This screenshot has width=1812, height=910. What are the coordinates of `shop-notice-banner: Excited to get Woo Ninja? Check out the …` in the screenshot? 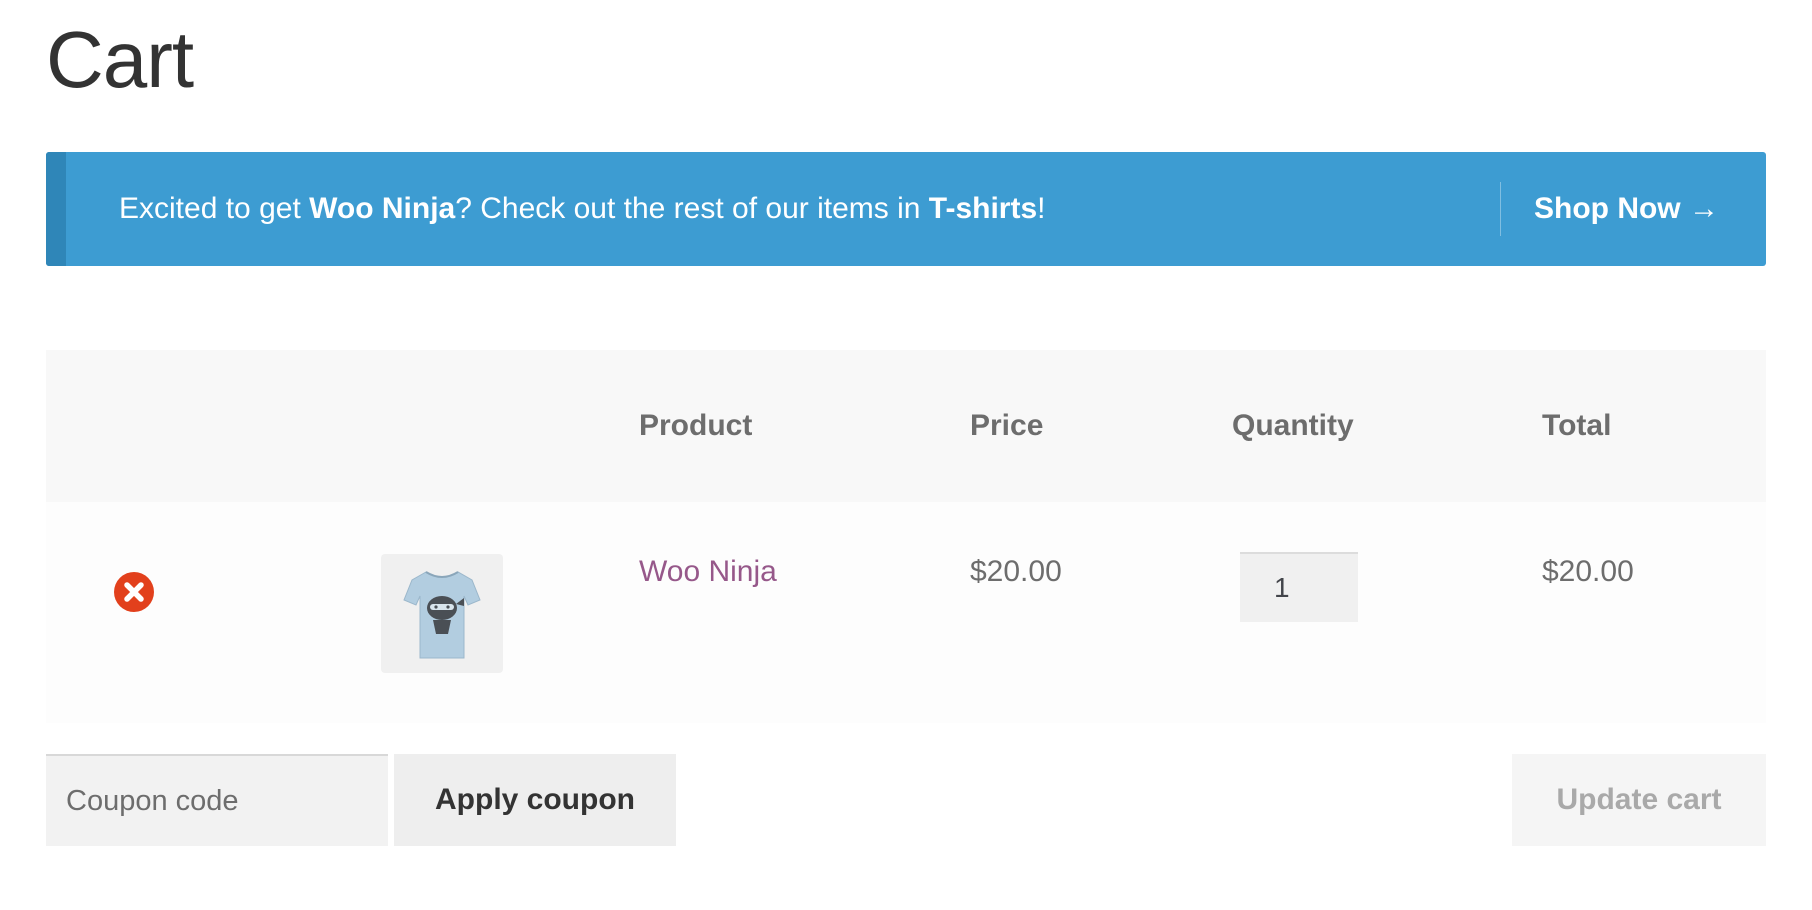 It's located at (906, 209).